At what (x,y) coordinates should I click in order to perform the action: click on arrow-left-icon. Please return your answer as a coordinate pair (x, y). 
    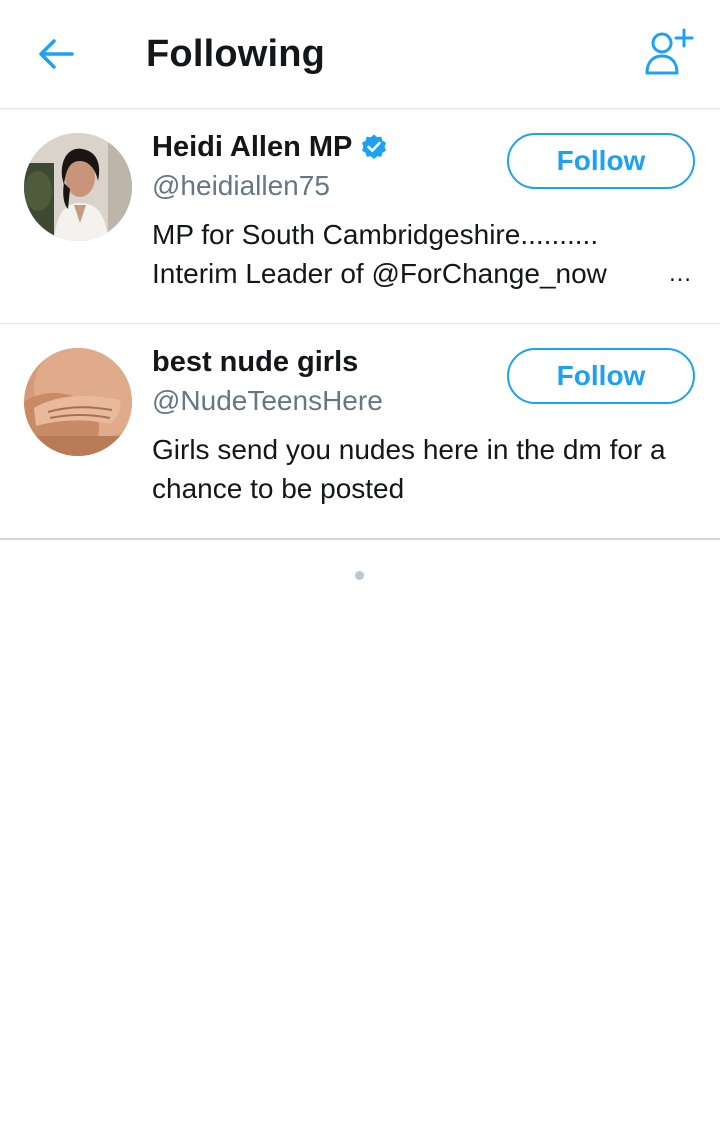
    Looking at the image, I should click on (56, 54).